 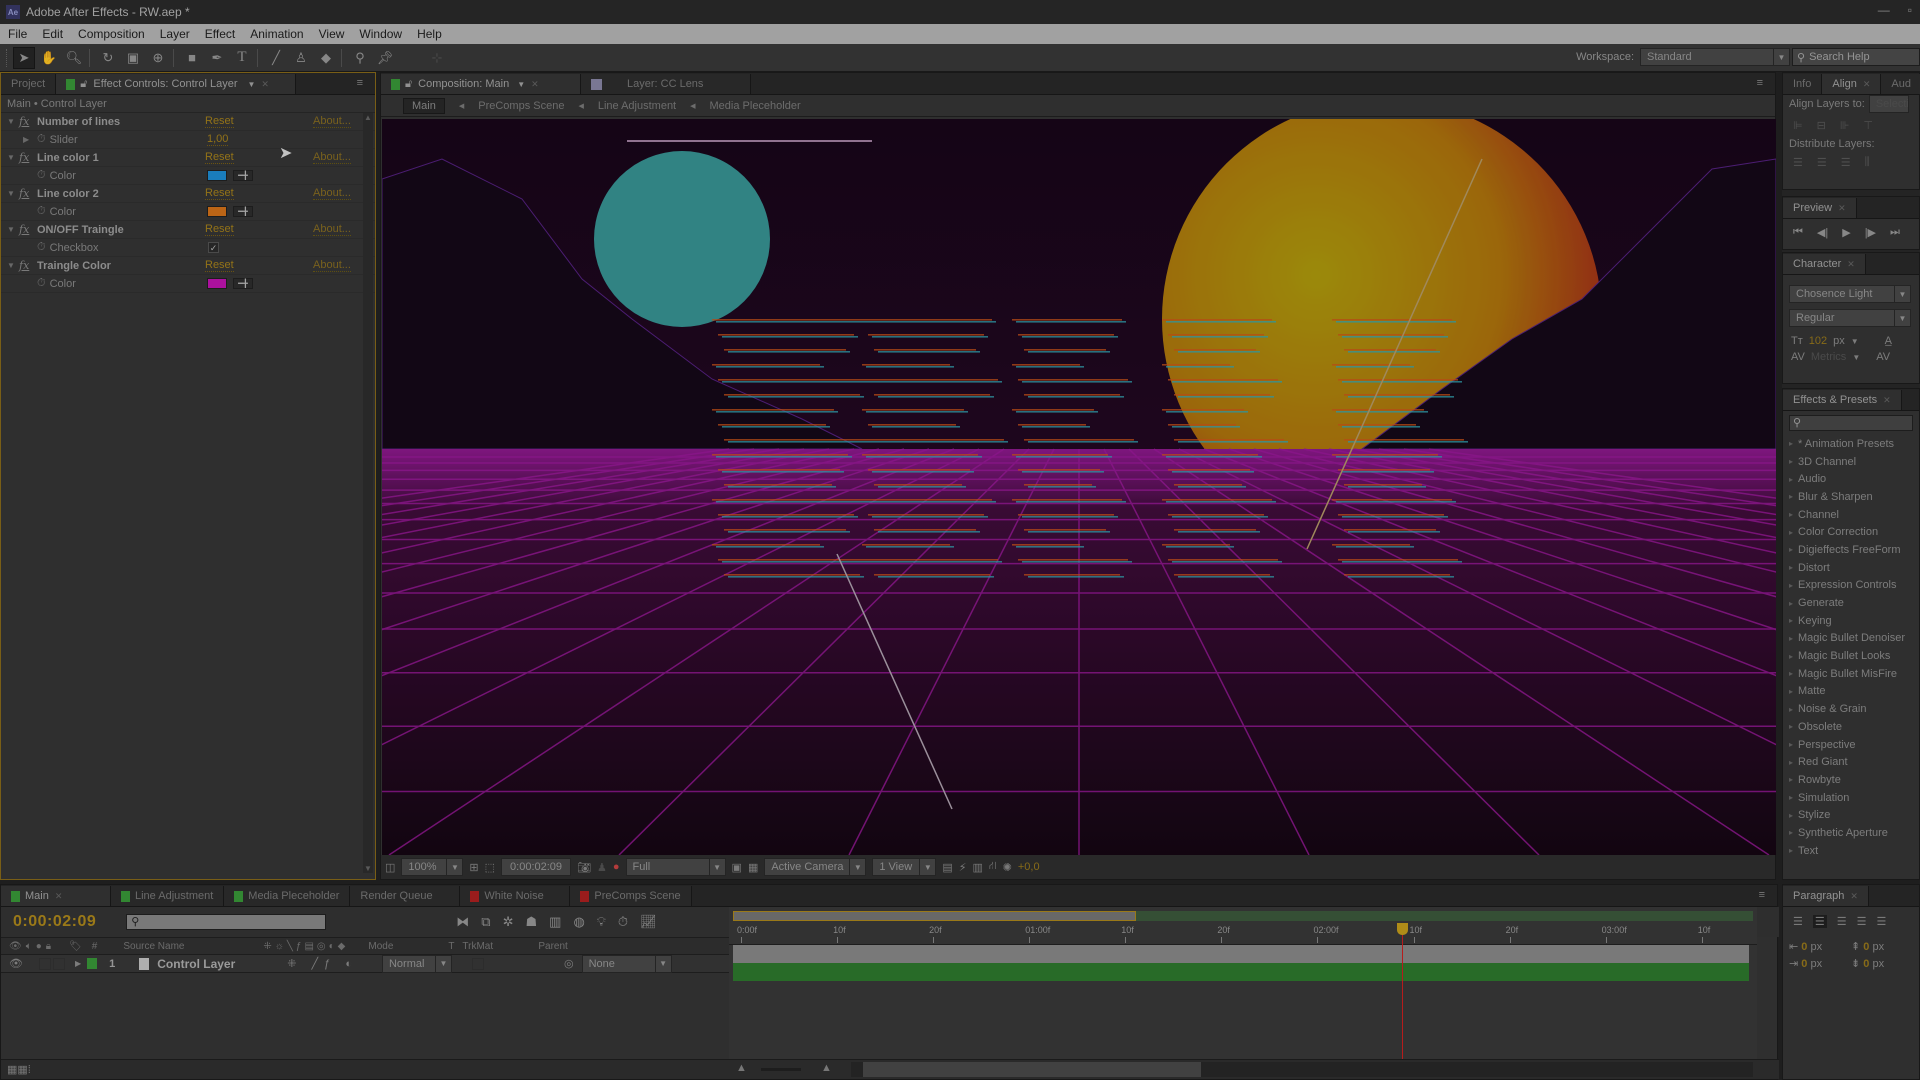 What do you see at coordinates (1851, 479) in the screenshot?
I see `effects-category-item: Audio` at bounding box center [1851, 479].